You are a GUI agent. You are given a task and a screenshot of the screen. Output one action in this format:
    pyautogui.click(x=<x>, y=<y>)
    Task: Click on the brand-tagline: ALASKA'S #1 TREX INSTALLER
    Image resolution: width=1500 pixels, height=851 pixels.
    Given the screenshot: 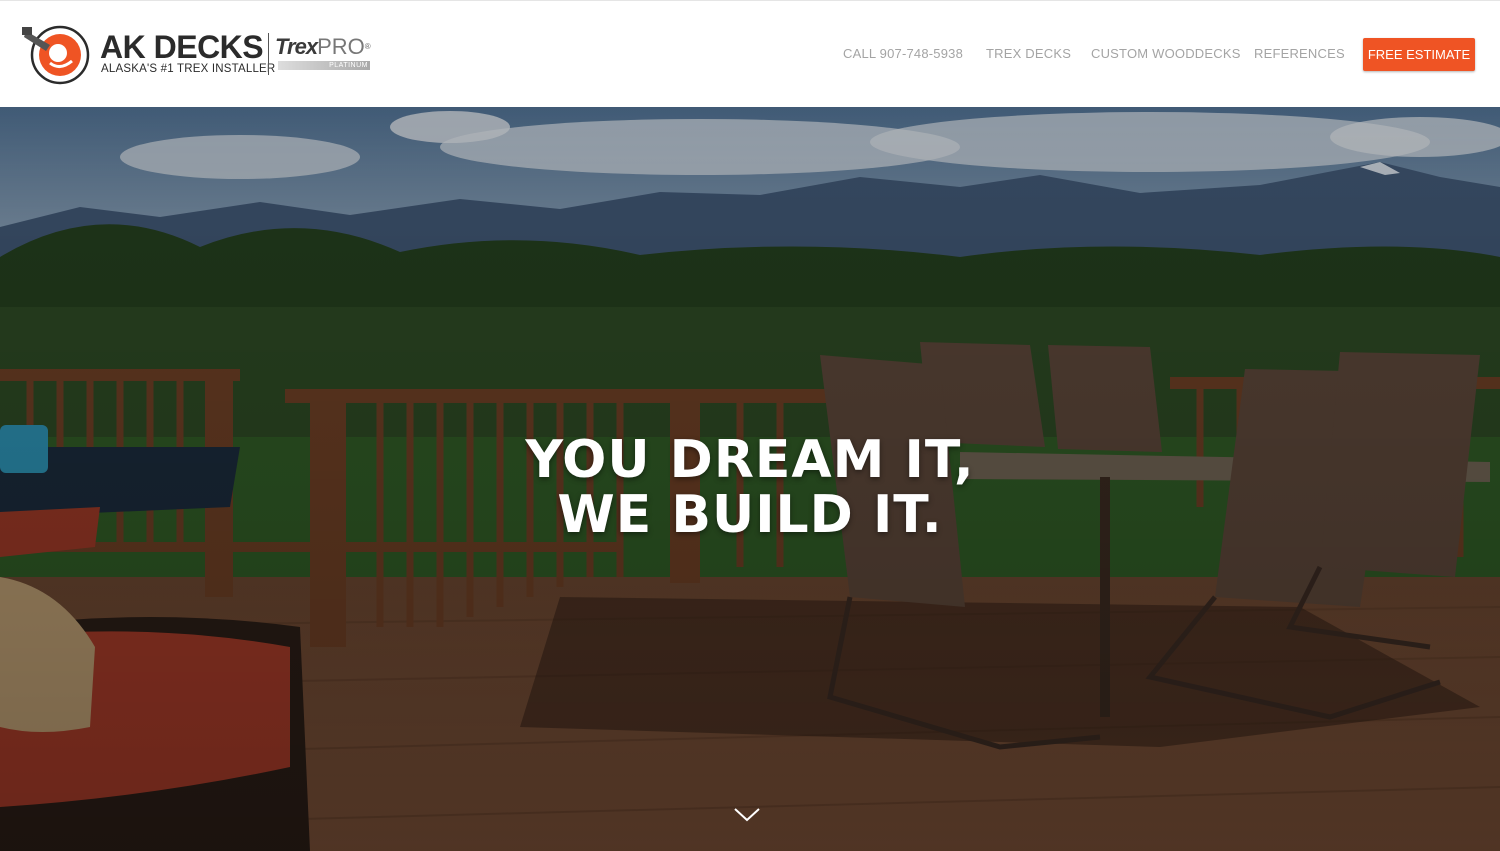 What is the action you would take?
    pyautogui.click(x=188, y=69)
    